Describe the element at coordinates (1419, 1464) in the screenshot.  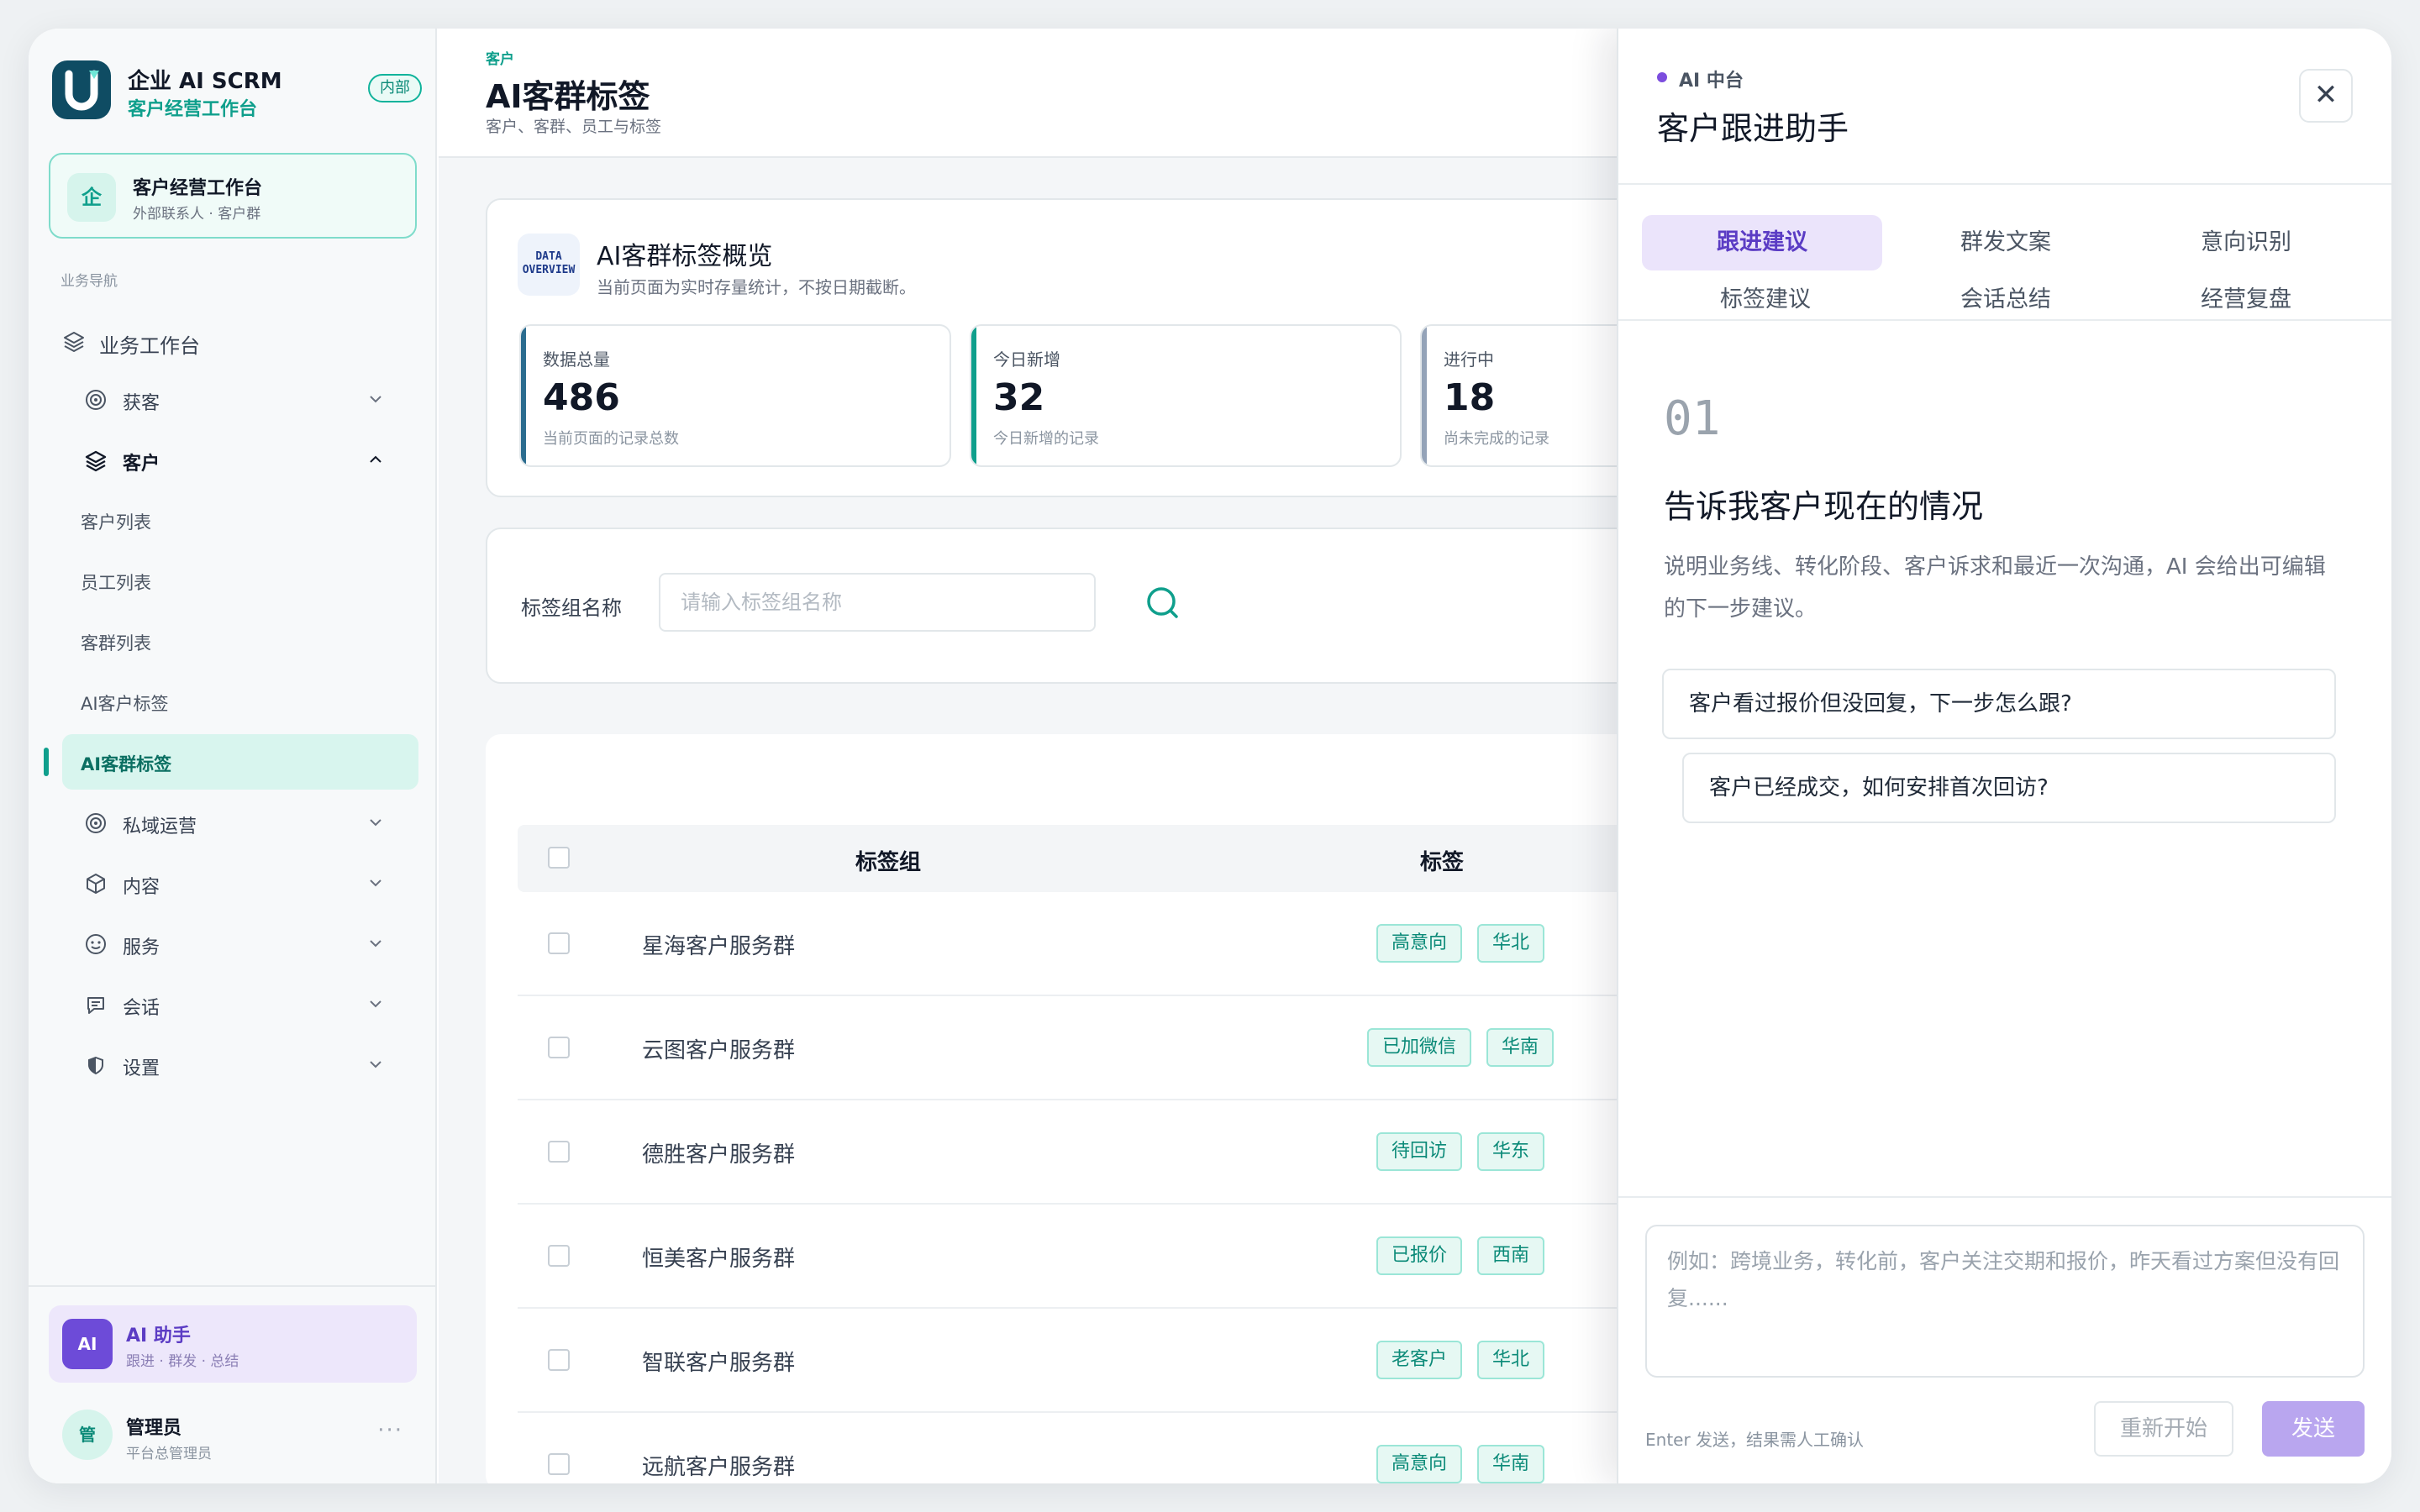
I see `tag-chip: 高意向` at that location.